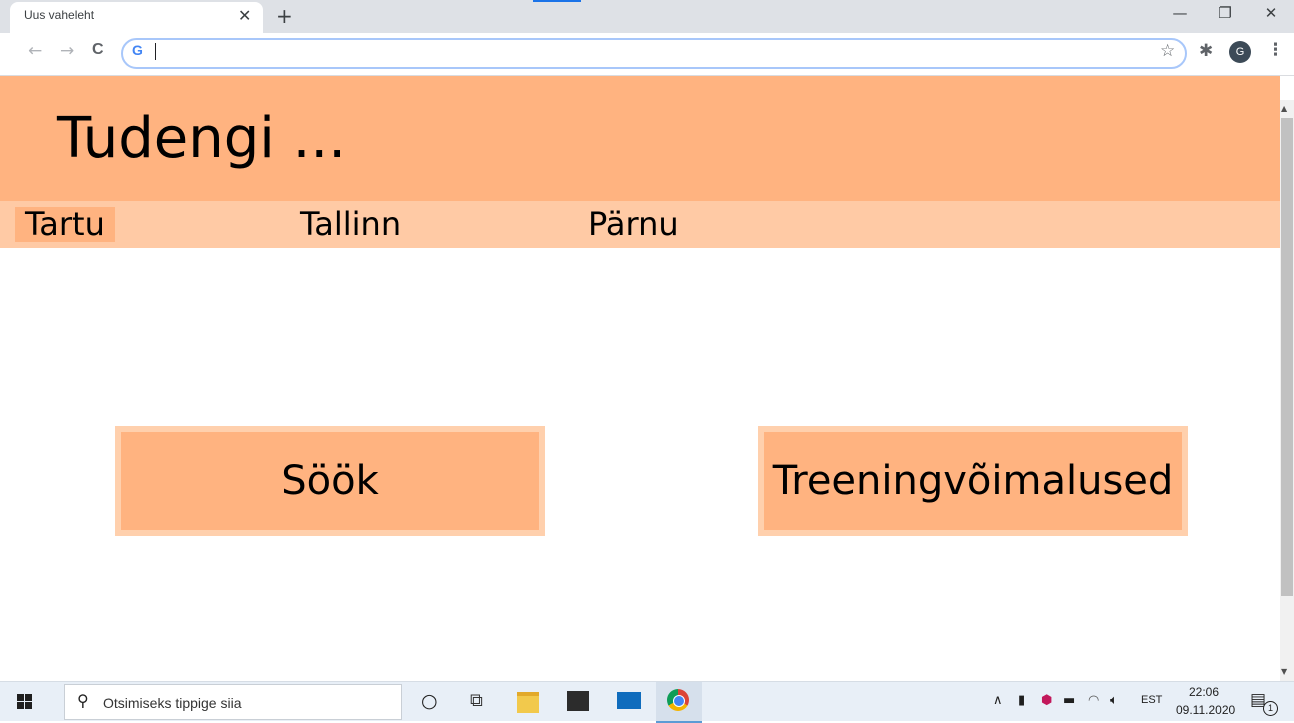 The width and height of the screenshot is (1294, 723). What do you see at coordinates (1180, 13) in the screenshot?
I see `minimize-button: —` at bounding box center [1180, 13].